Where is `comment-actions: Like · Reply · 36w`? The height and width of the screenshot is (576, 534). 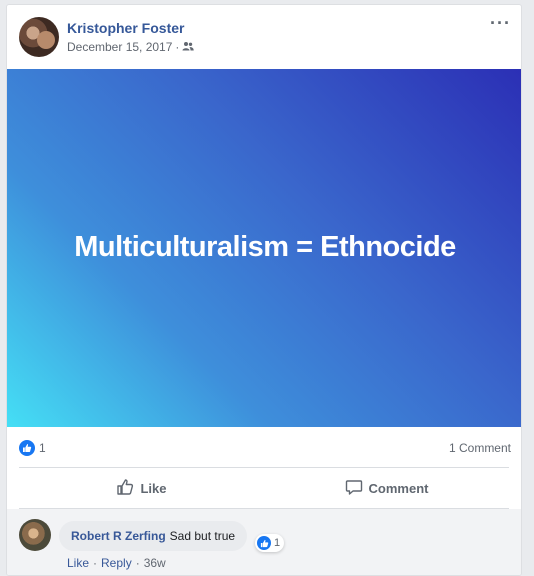
comment-actions: Like · Reply · 36w is located at coordinates (116, 563).